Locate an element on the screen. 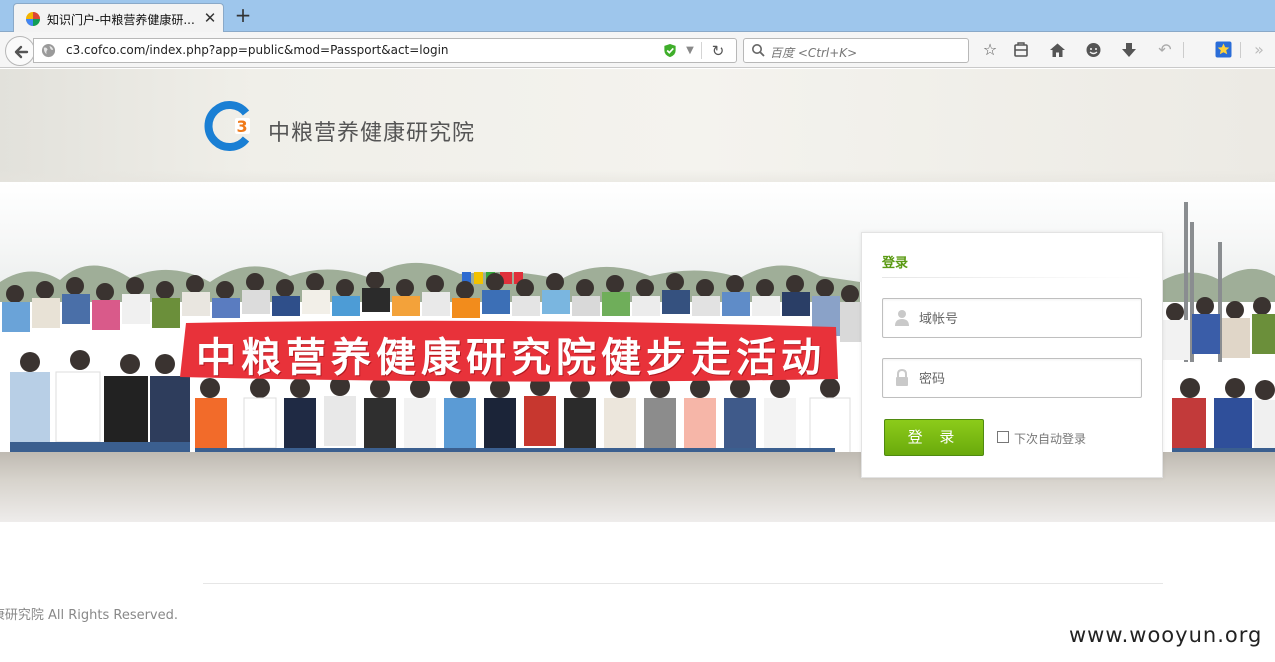 The width and height of the screenshot is (1275, 662). back-arrow-icon is located at coordinates (21, 52).